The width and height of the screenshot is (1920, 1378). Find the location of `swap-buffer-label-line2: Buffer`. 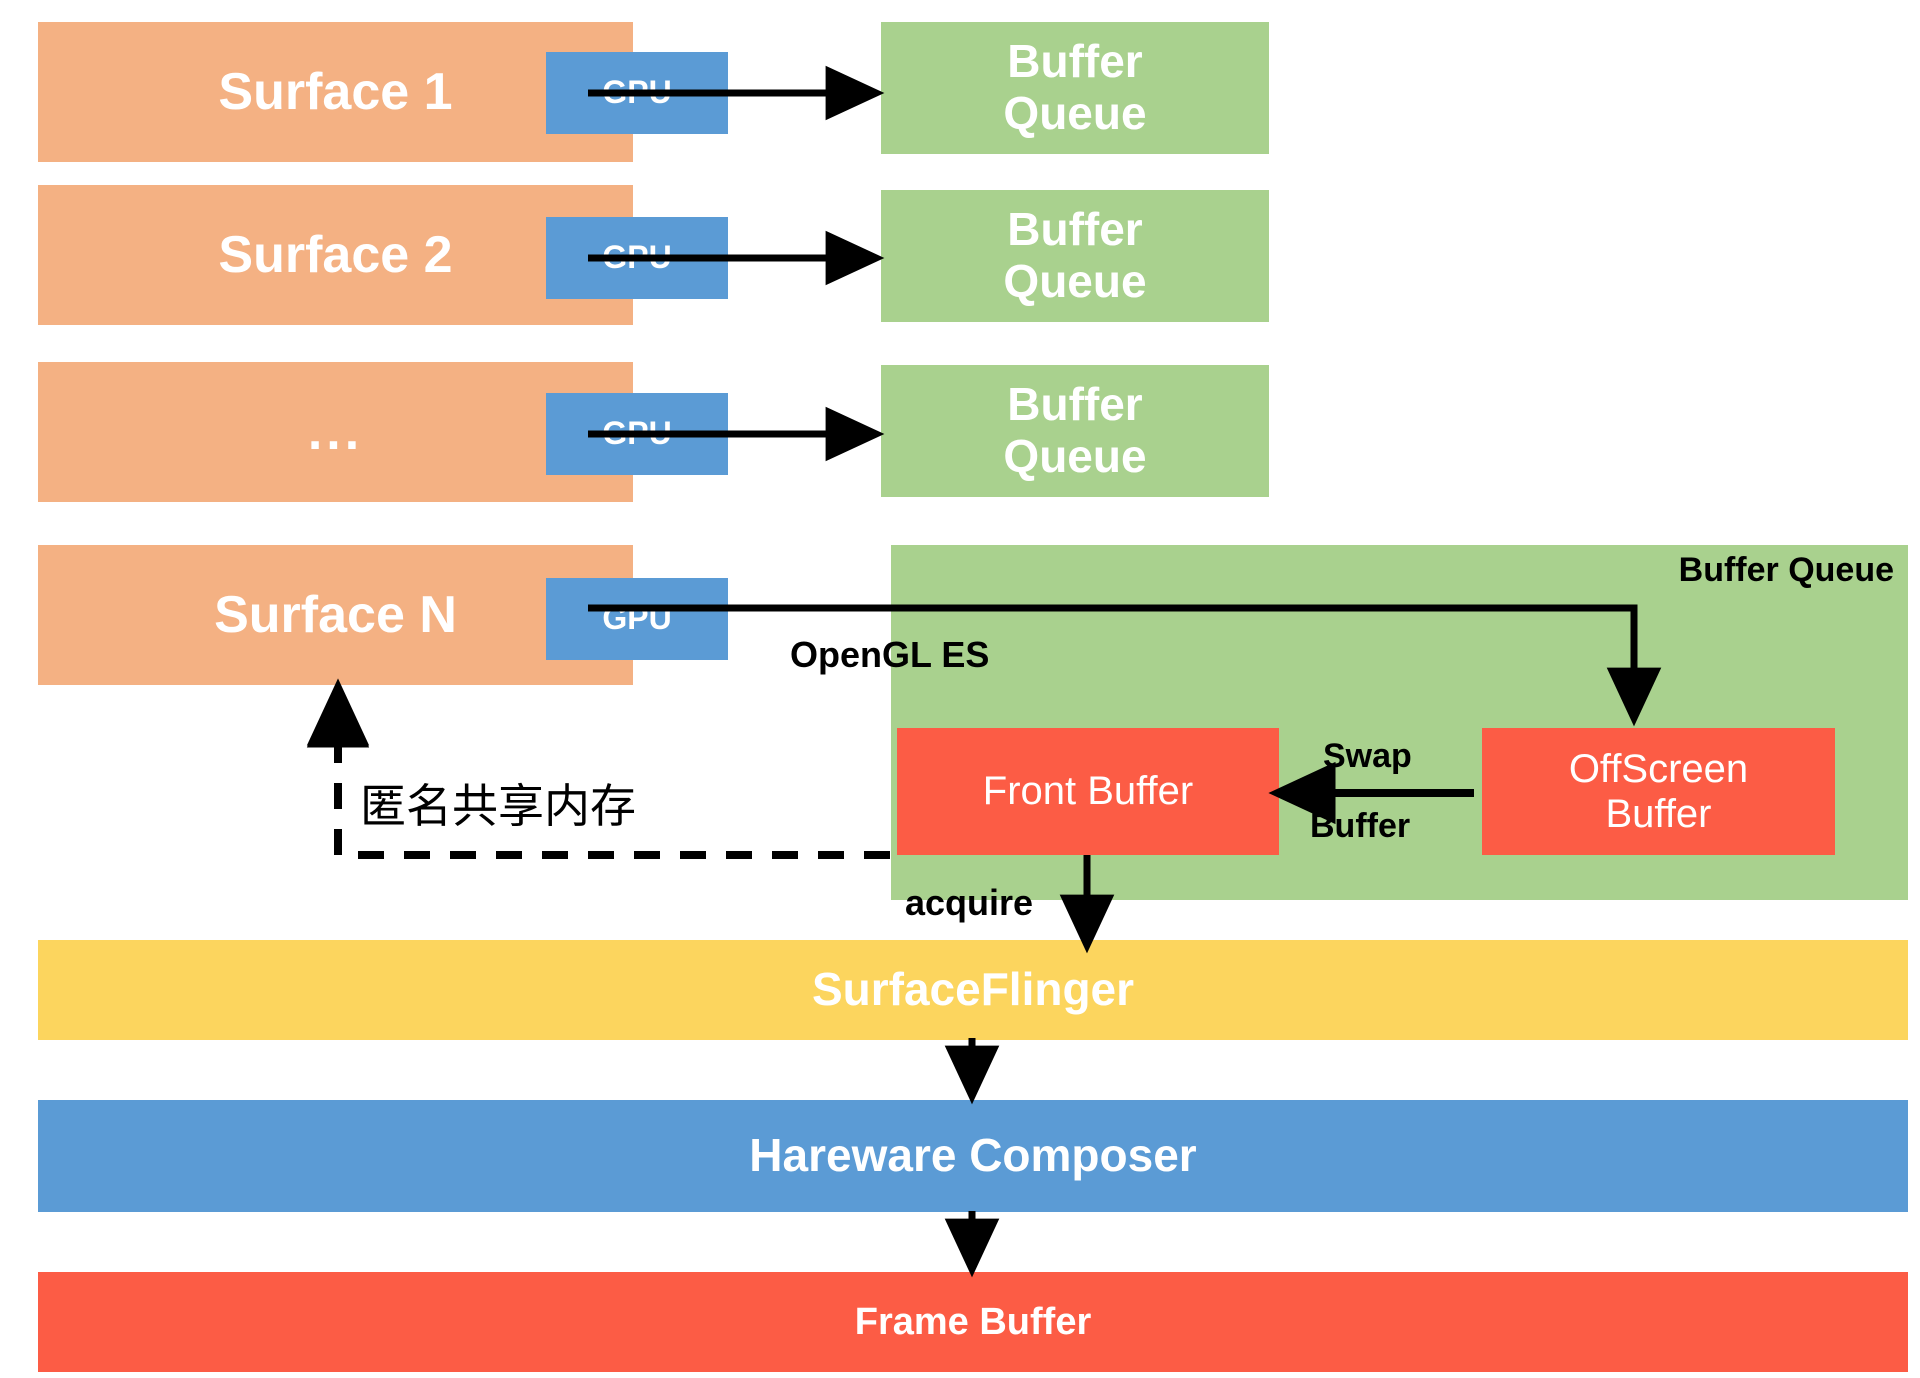

swap-buffer-label-line2: Buffer is located at coordinates (1360, 826).